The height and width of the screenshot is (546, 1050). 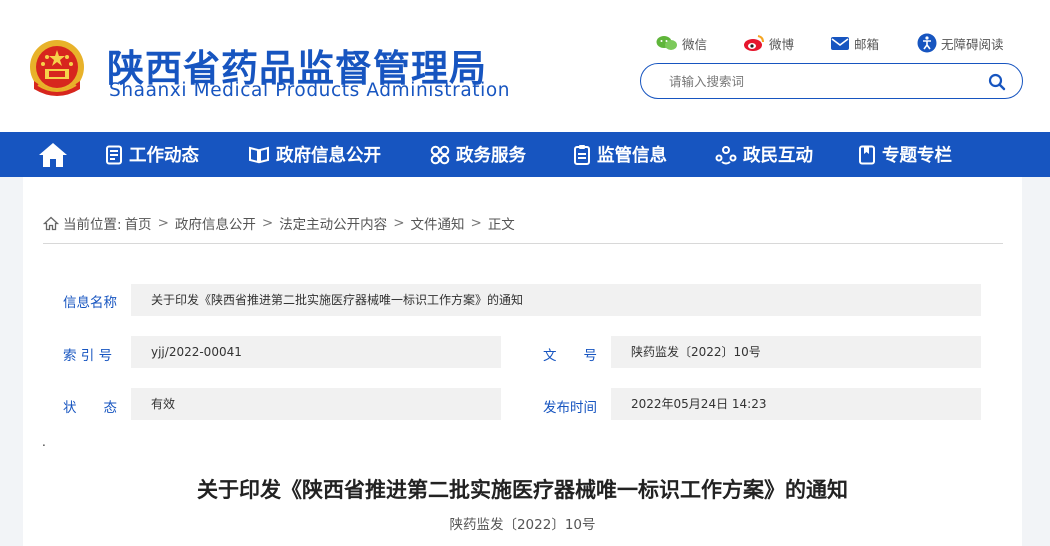 I want to click on weibo-icon, so click(x=754, y=43).